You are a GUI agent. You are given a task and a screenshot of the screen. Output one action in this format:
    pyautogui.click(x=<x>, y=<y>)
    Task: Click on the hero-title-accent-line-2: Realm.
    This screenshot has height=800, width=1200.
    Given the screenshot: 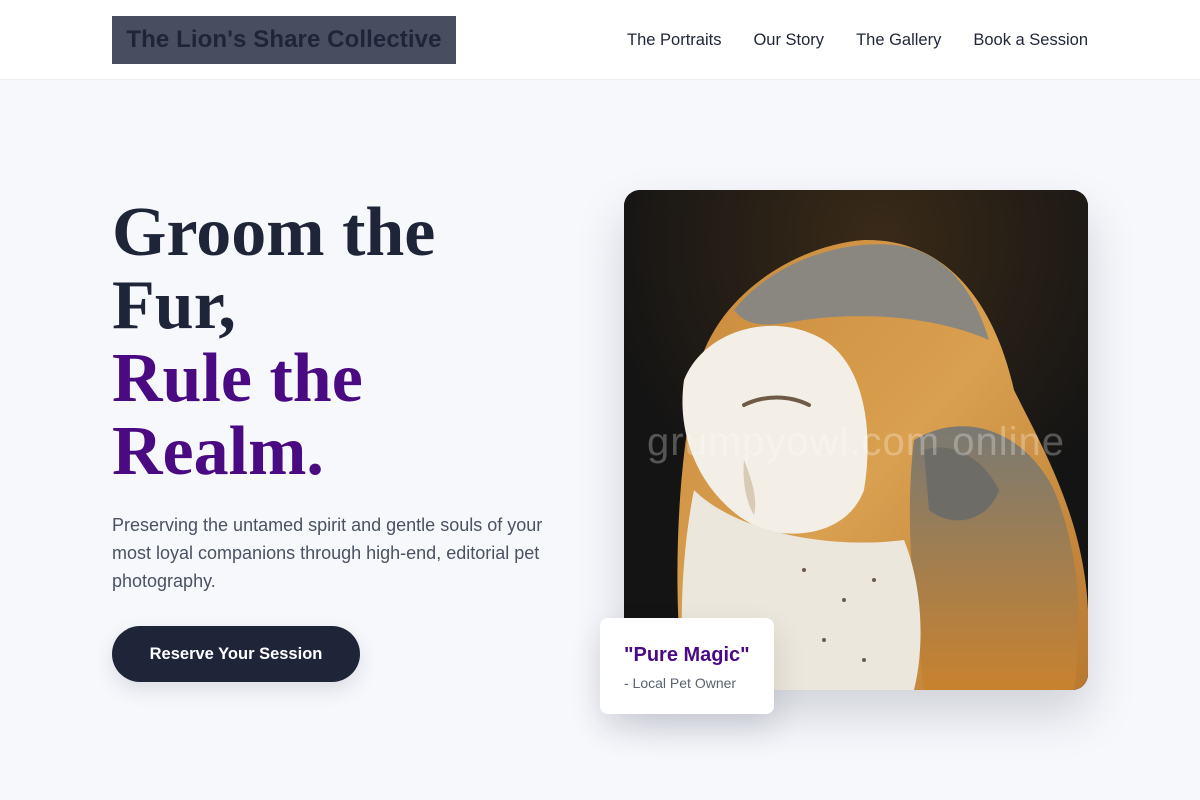 What is the action you would take?
    pyautogui.click(x=218, y=451)
    